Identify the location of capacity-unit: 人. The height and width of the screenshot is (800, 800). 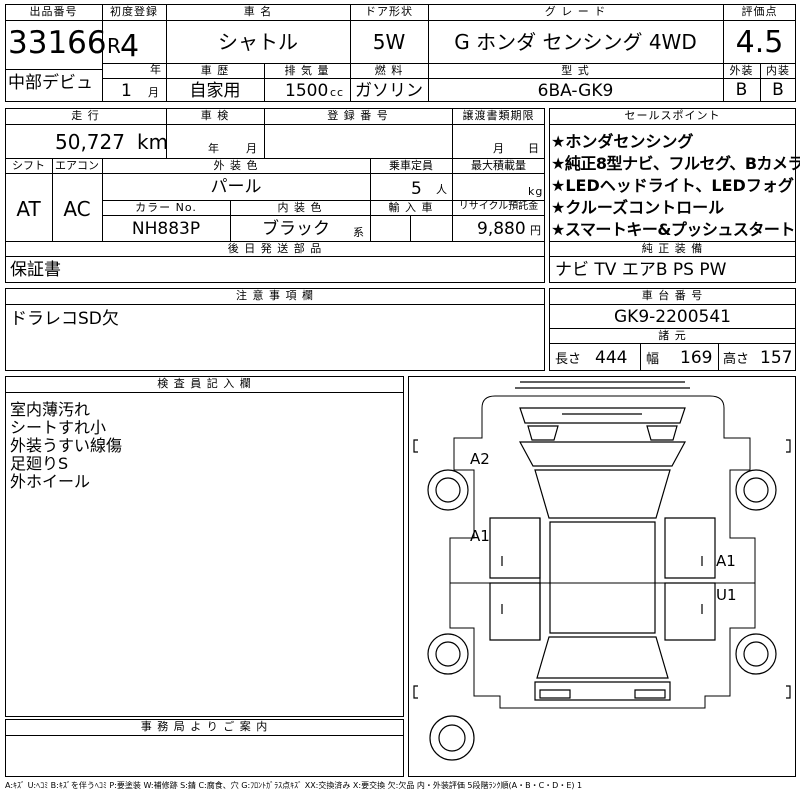
(442, 189).